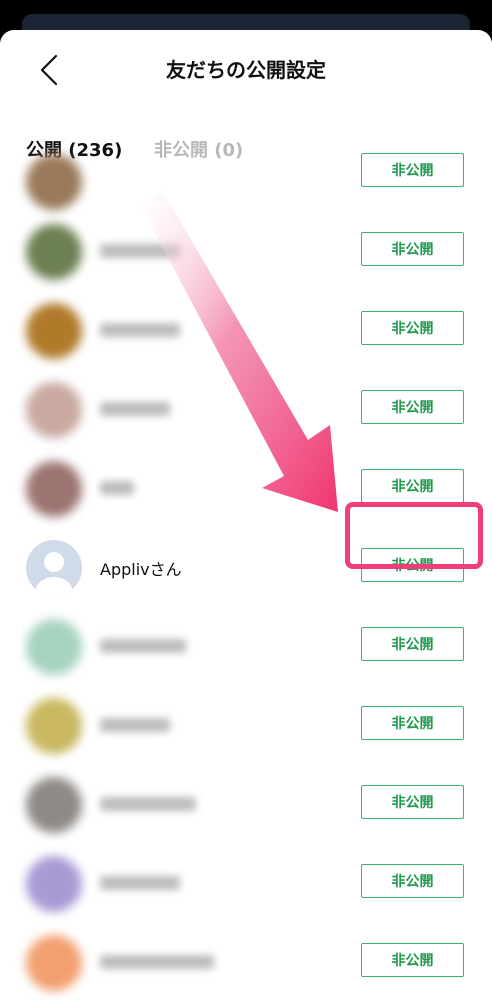 Image resolution: width=492 pixels, height=1000 pixels. I want to click on friend-name: Applivさん, so click(141, 569).